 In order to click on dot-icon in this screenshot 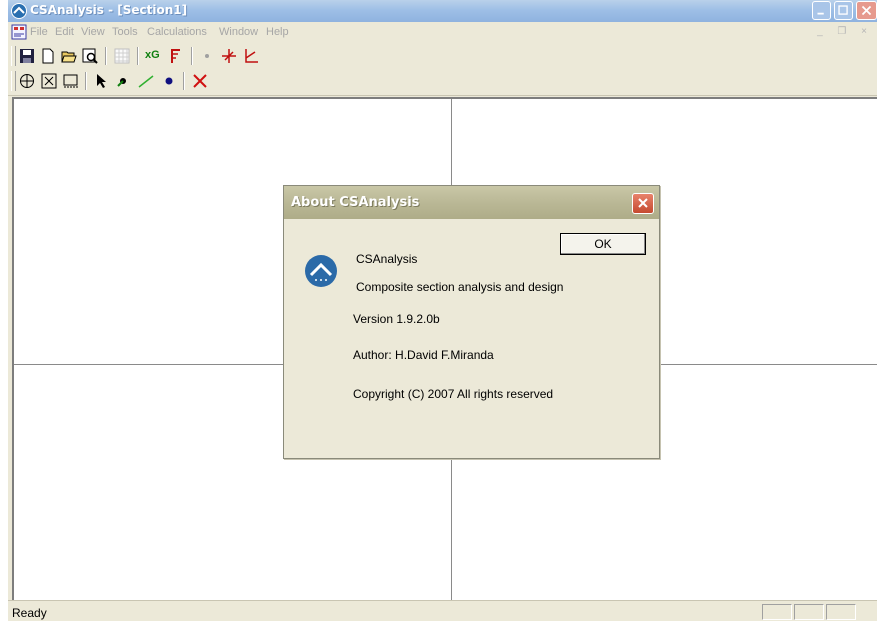, I will do `click(169, 81)`.